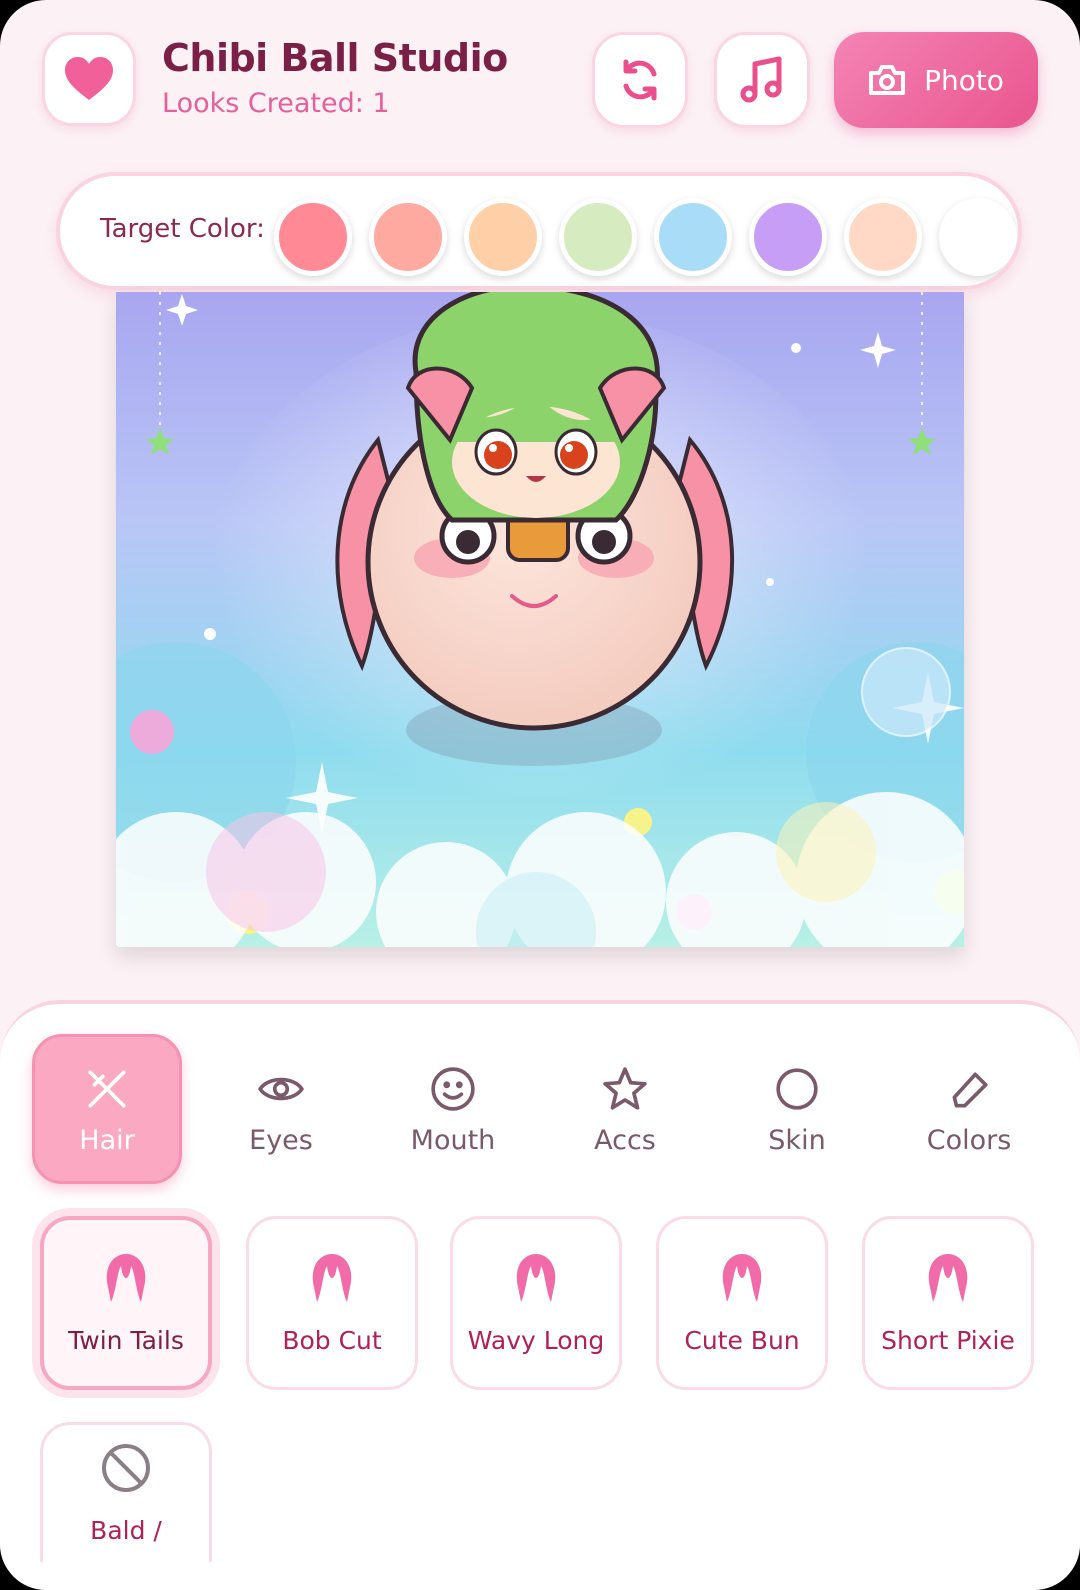  I want to click on circle-icon, so click(797, 1089).